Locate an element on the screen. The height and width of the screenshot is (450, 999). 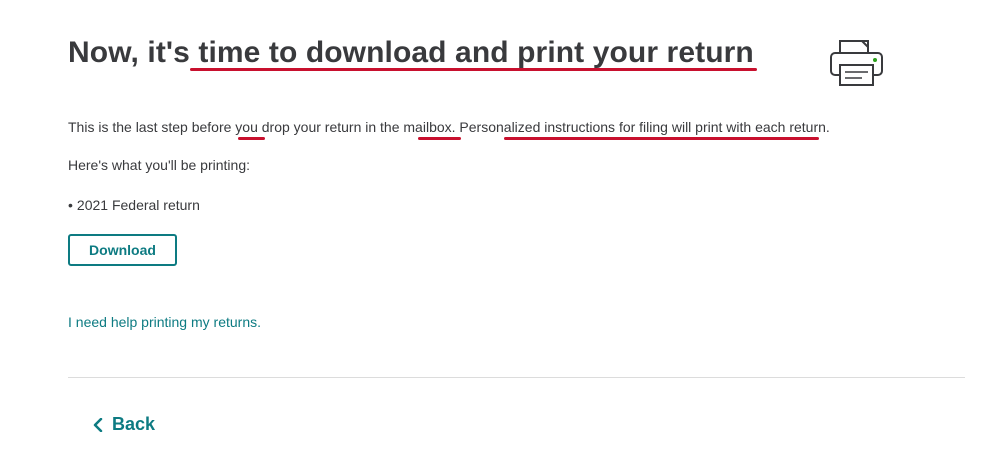
download-button: Download is located at coordinates (122, 250).